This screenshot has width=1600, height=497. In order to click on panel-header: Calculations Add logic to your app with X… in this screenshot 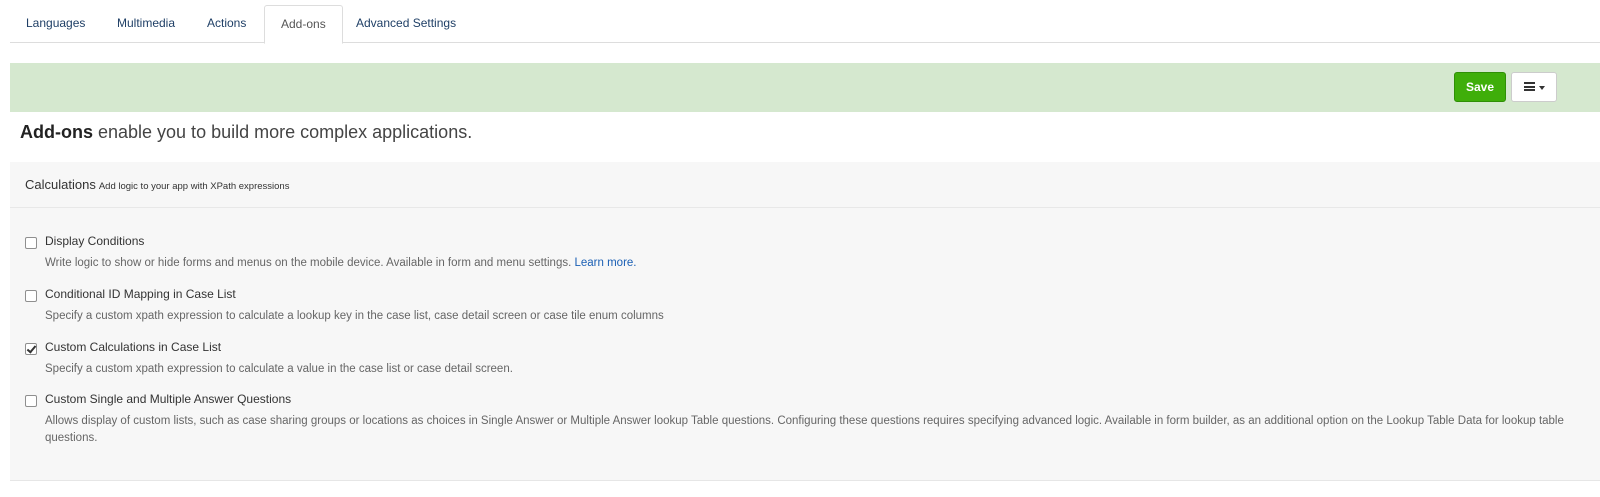, I will do `click(805, 185)`.